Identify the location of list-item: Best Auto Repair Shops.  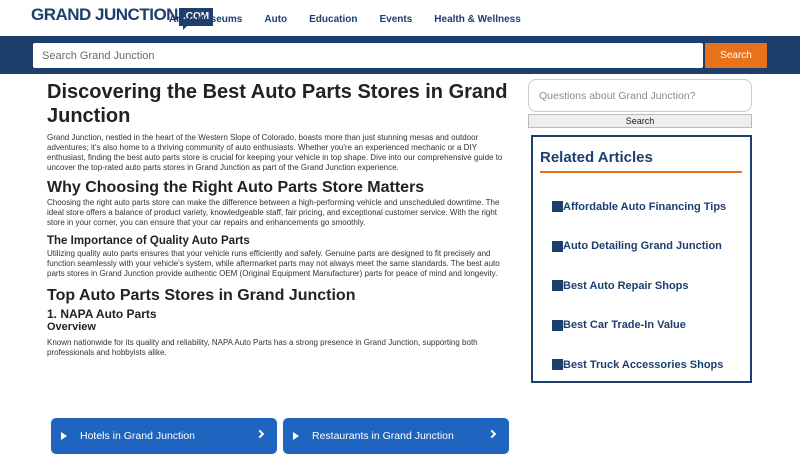
(641, 286).